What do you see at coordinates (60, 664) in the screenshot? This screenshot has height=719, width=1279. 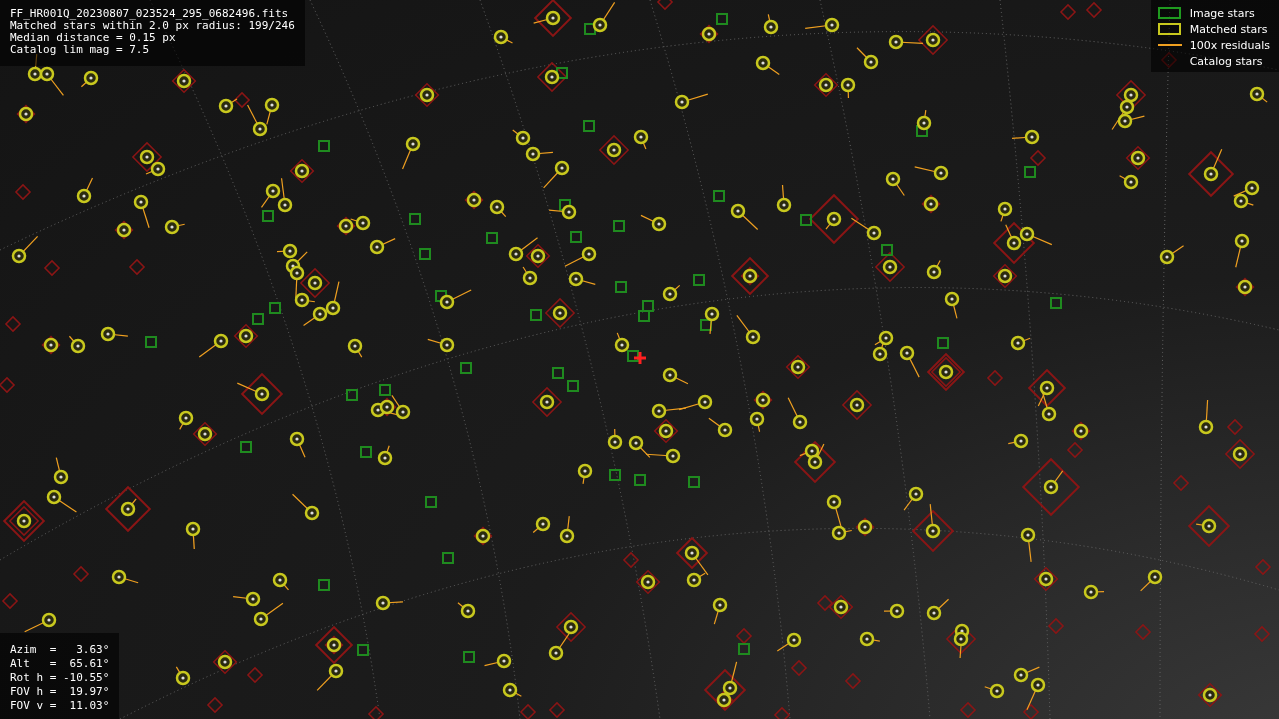 I see `pointing-text: Alt = 65.61°` at bounding box center [60, 664].